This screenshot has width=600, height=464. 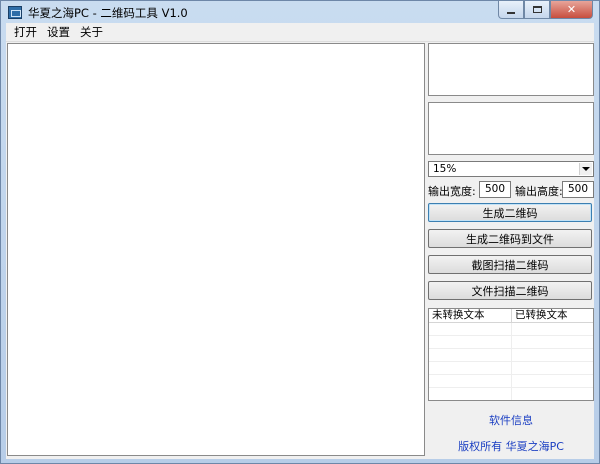 I want to click on output-width-input: 500, so click(x=495, y=189).